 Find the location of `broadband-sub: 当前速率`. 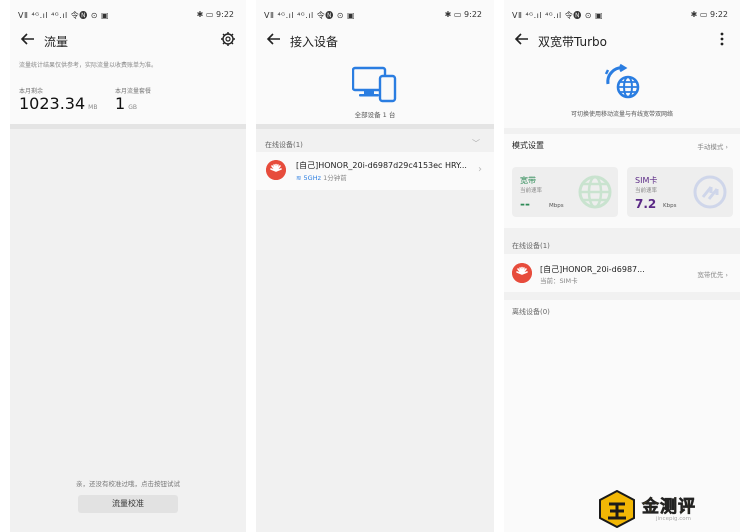

broadband-sub: 当前速率 is located at coordinates (531, 191).